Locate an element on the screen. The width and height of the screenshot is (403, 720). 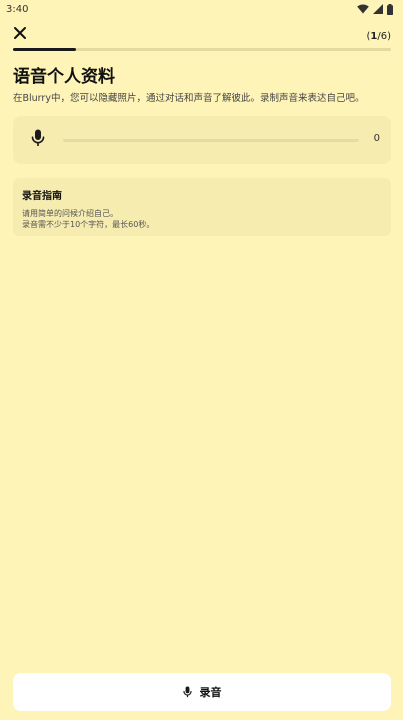
status-icons is located at coordinates (375, 9).